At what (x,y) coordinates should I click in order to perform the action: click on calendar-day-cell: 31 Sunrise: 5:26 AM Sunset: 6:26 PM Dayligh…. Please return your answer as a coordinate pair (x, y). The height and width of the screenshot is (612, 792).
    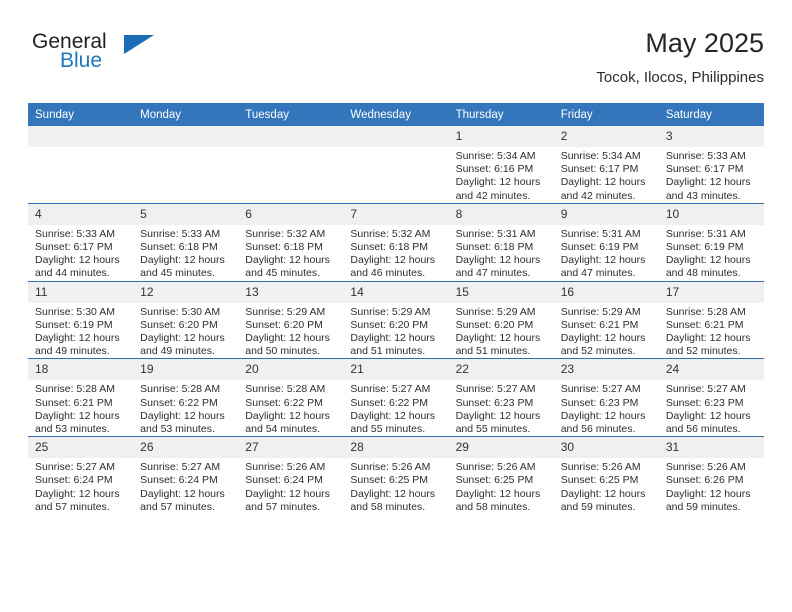
    Looking at the image, I should click on (711, 475).